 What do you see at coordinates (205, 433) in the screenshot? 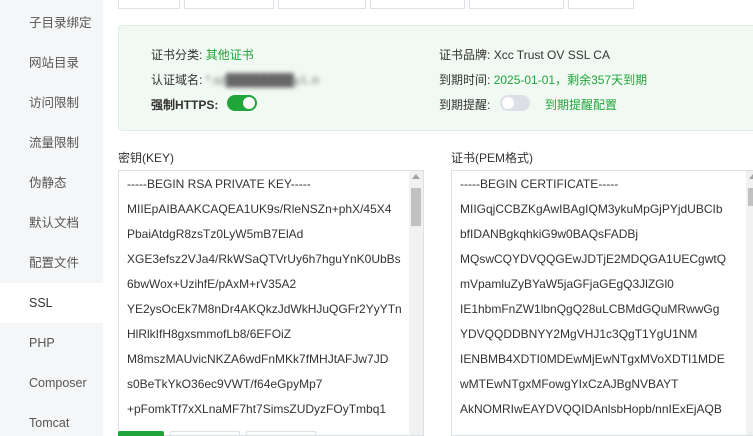
I see `secondary-button` at bounding box center [205, 433].